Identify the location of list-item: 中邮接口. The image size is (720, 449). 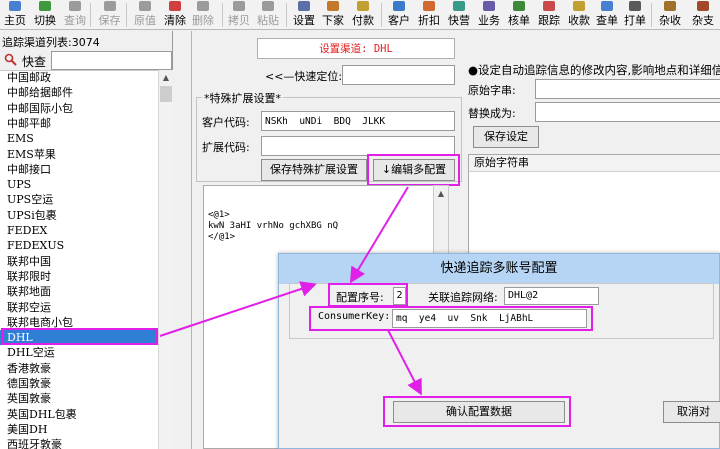
(79, 169).